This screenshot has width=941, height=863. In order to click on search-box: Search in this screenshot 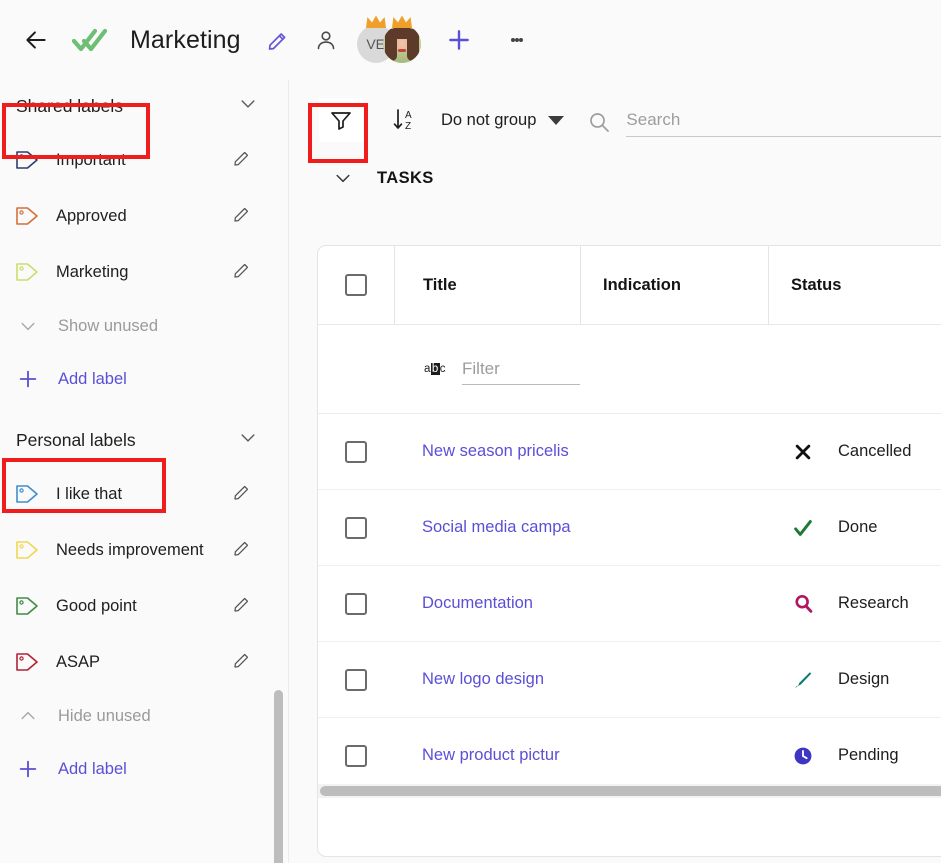, I will do `click(762, 120)`.